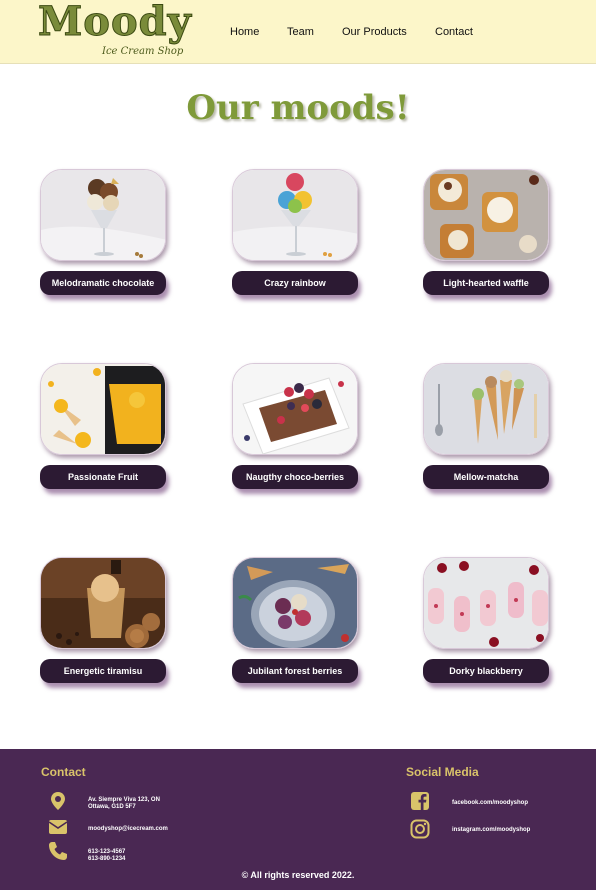 The height and width of the screenshot is (890, 596). What do you see at coordinates (115, 23) in the screenshot?
I see `logo-text: Moody` at bounding box center [115, 23].